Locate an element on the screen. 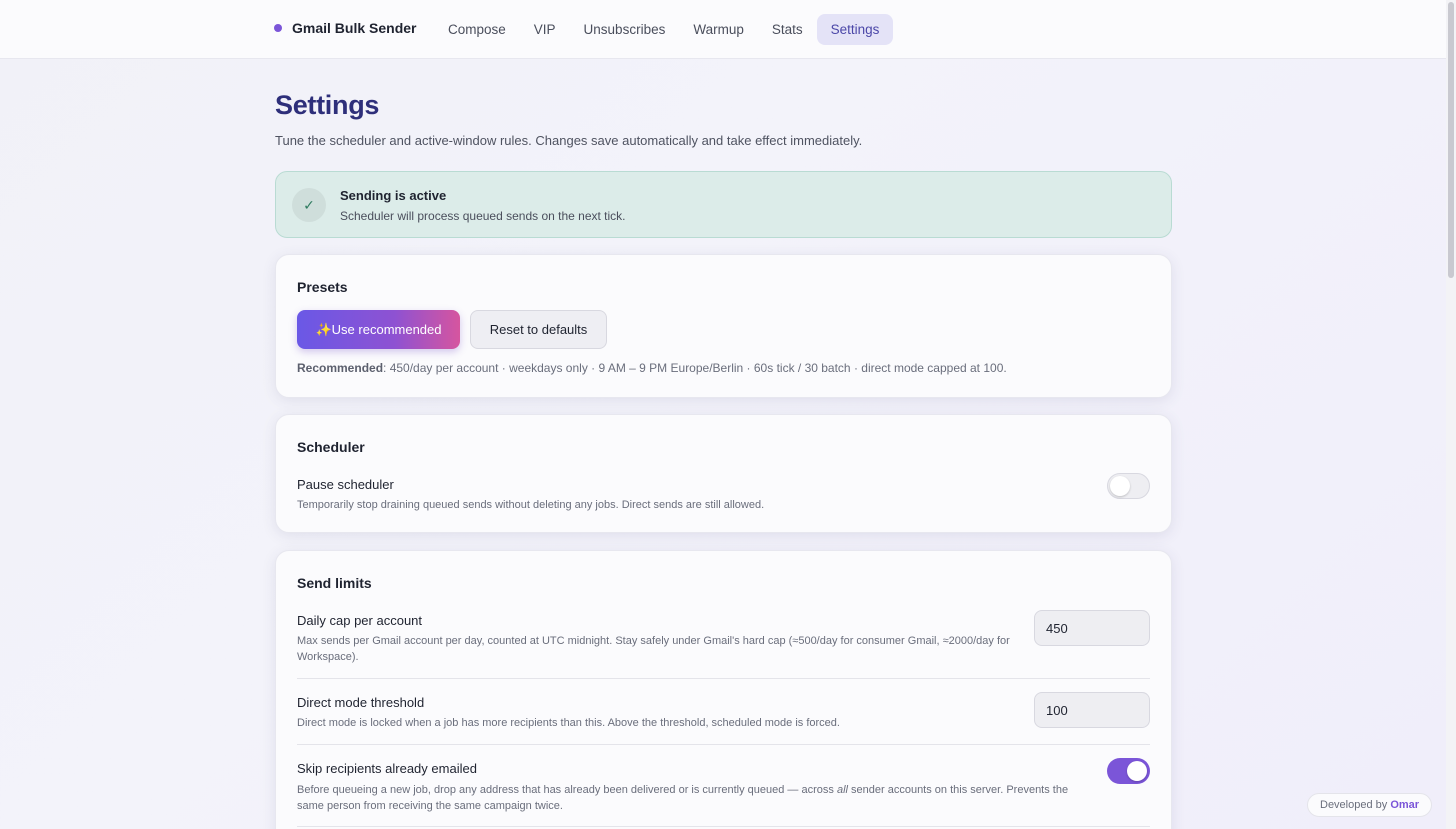  page-title: Settings is located at coordinates (327, 105).